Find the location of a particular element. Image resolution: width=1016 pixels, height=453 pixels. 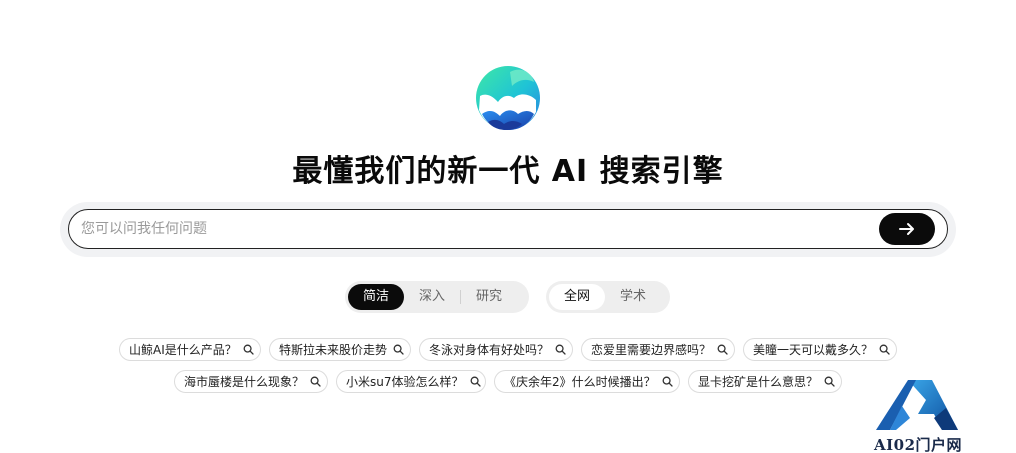

mode-selector: 简洁 深入 研究 is located at coordinates (437, 297).